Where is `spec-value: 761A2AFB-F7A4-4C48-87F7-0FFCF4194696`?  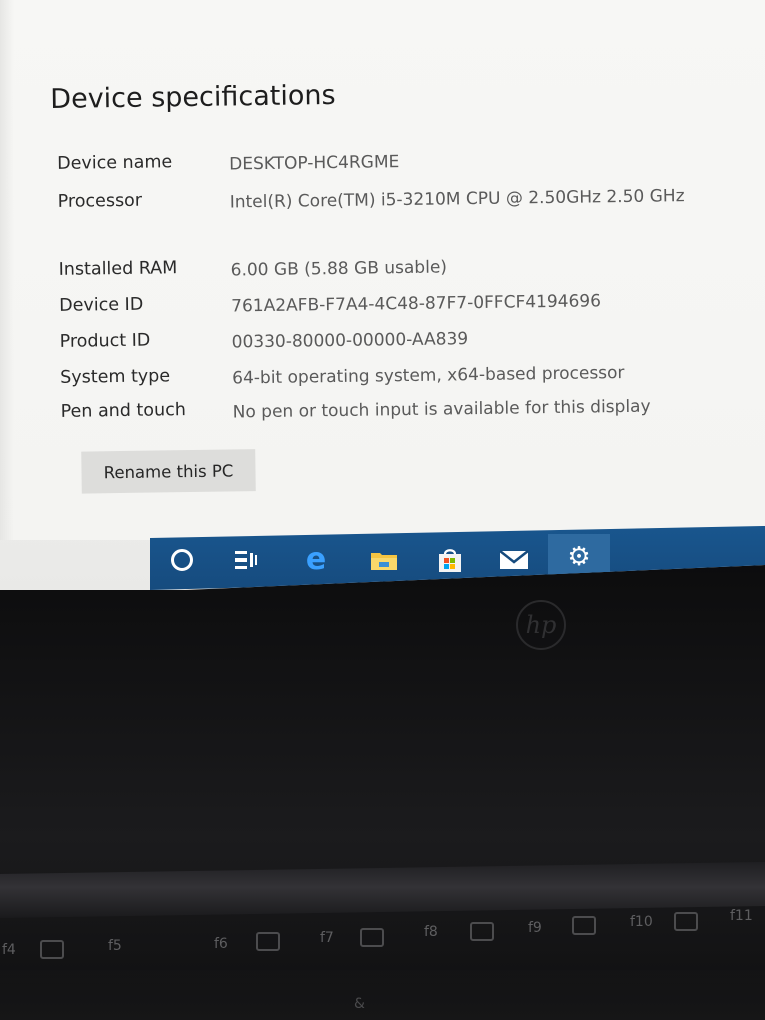 spec-value: 761A2AFB-F7A4-4C48-87F7-0FFCF4194696 is located at coordinates (416, 304).